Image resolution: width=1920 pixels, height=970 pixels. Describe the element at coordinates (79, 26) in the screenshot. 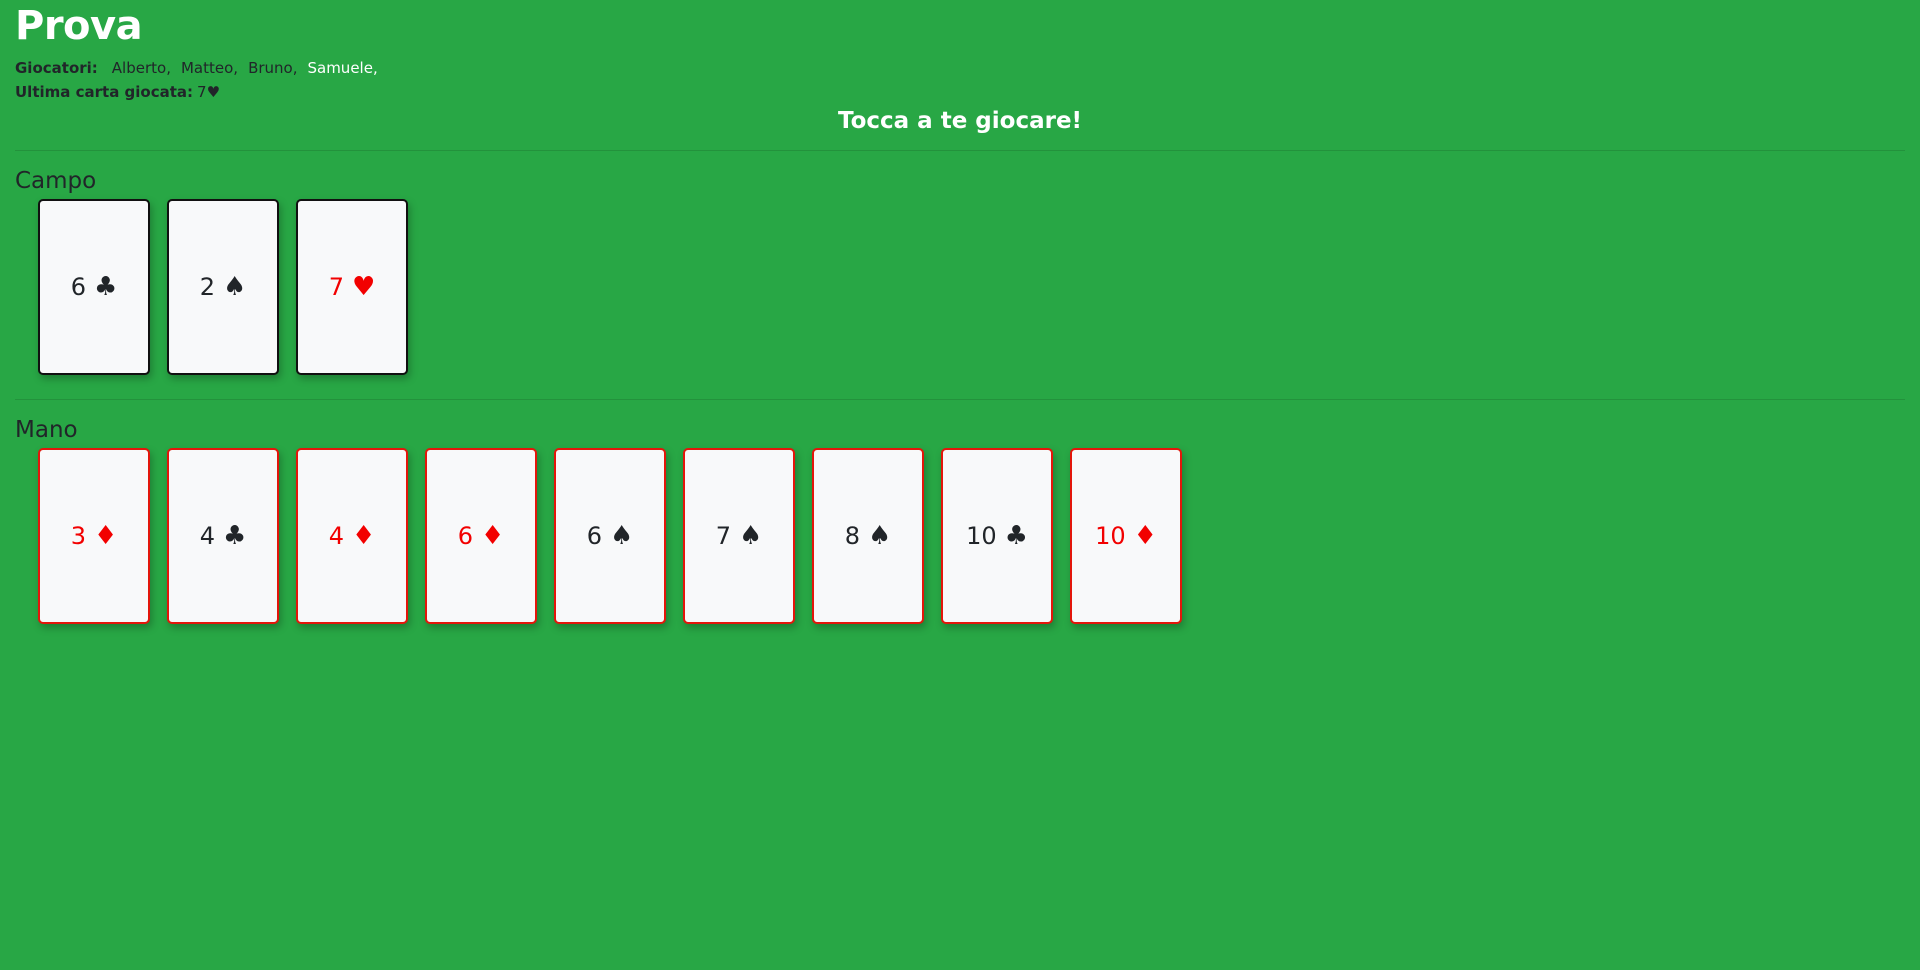

I see `page-title: Prova` at that location.